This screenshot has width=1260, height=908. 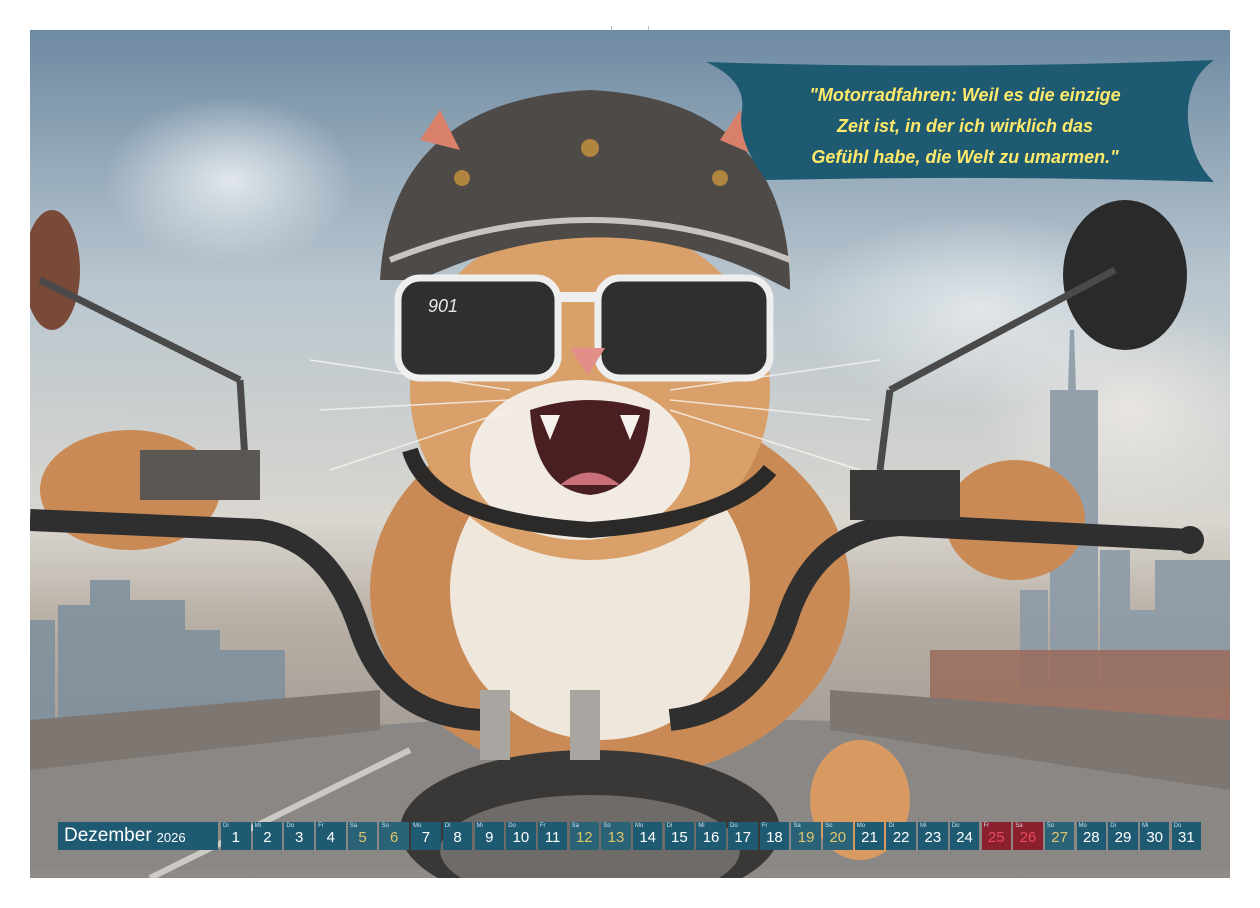 I want to click on day-number: 16, so click(x=711, y=837).